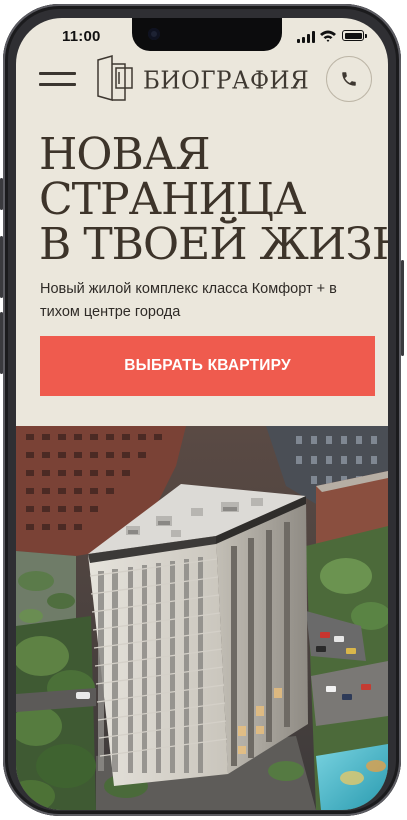  I want to click on status-bar: 11:00, so click(202, 37).